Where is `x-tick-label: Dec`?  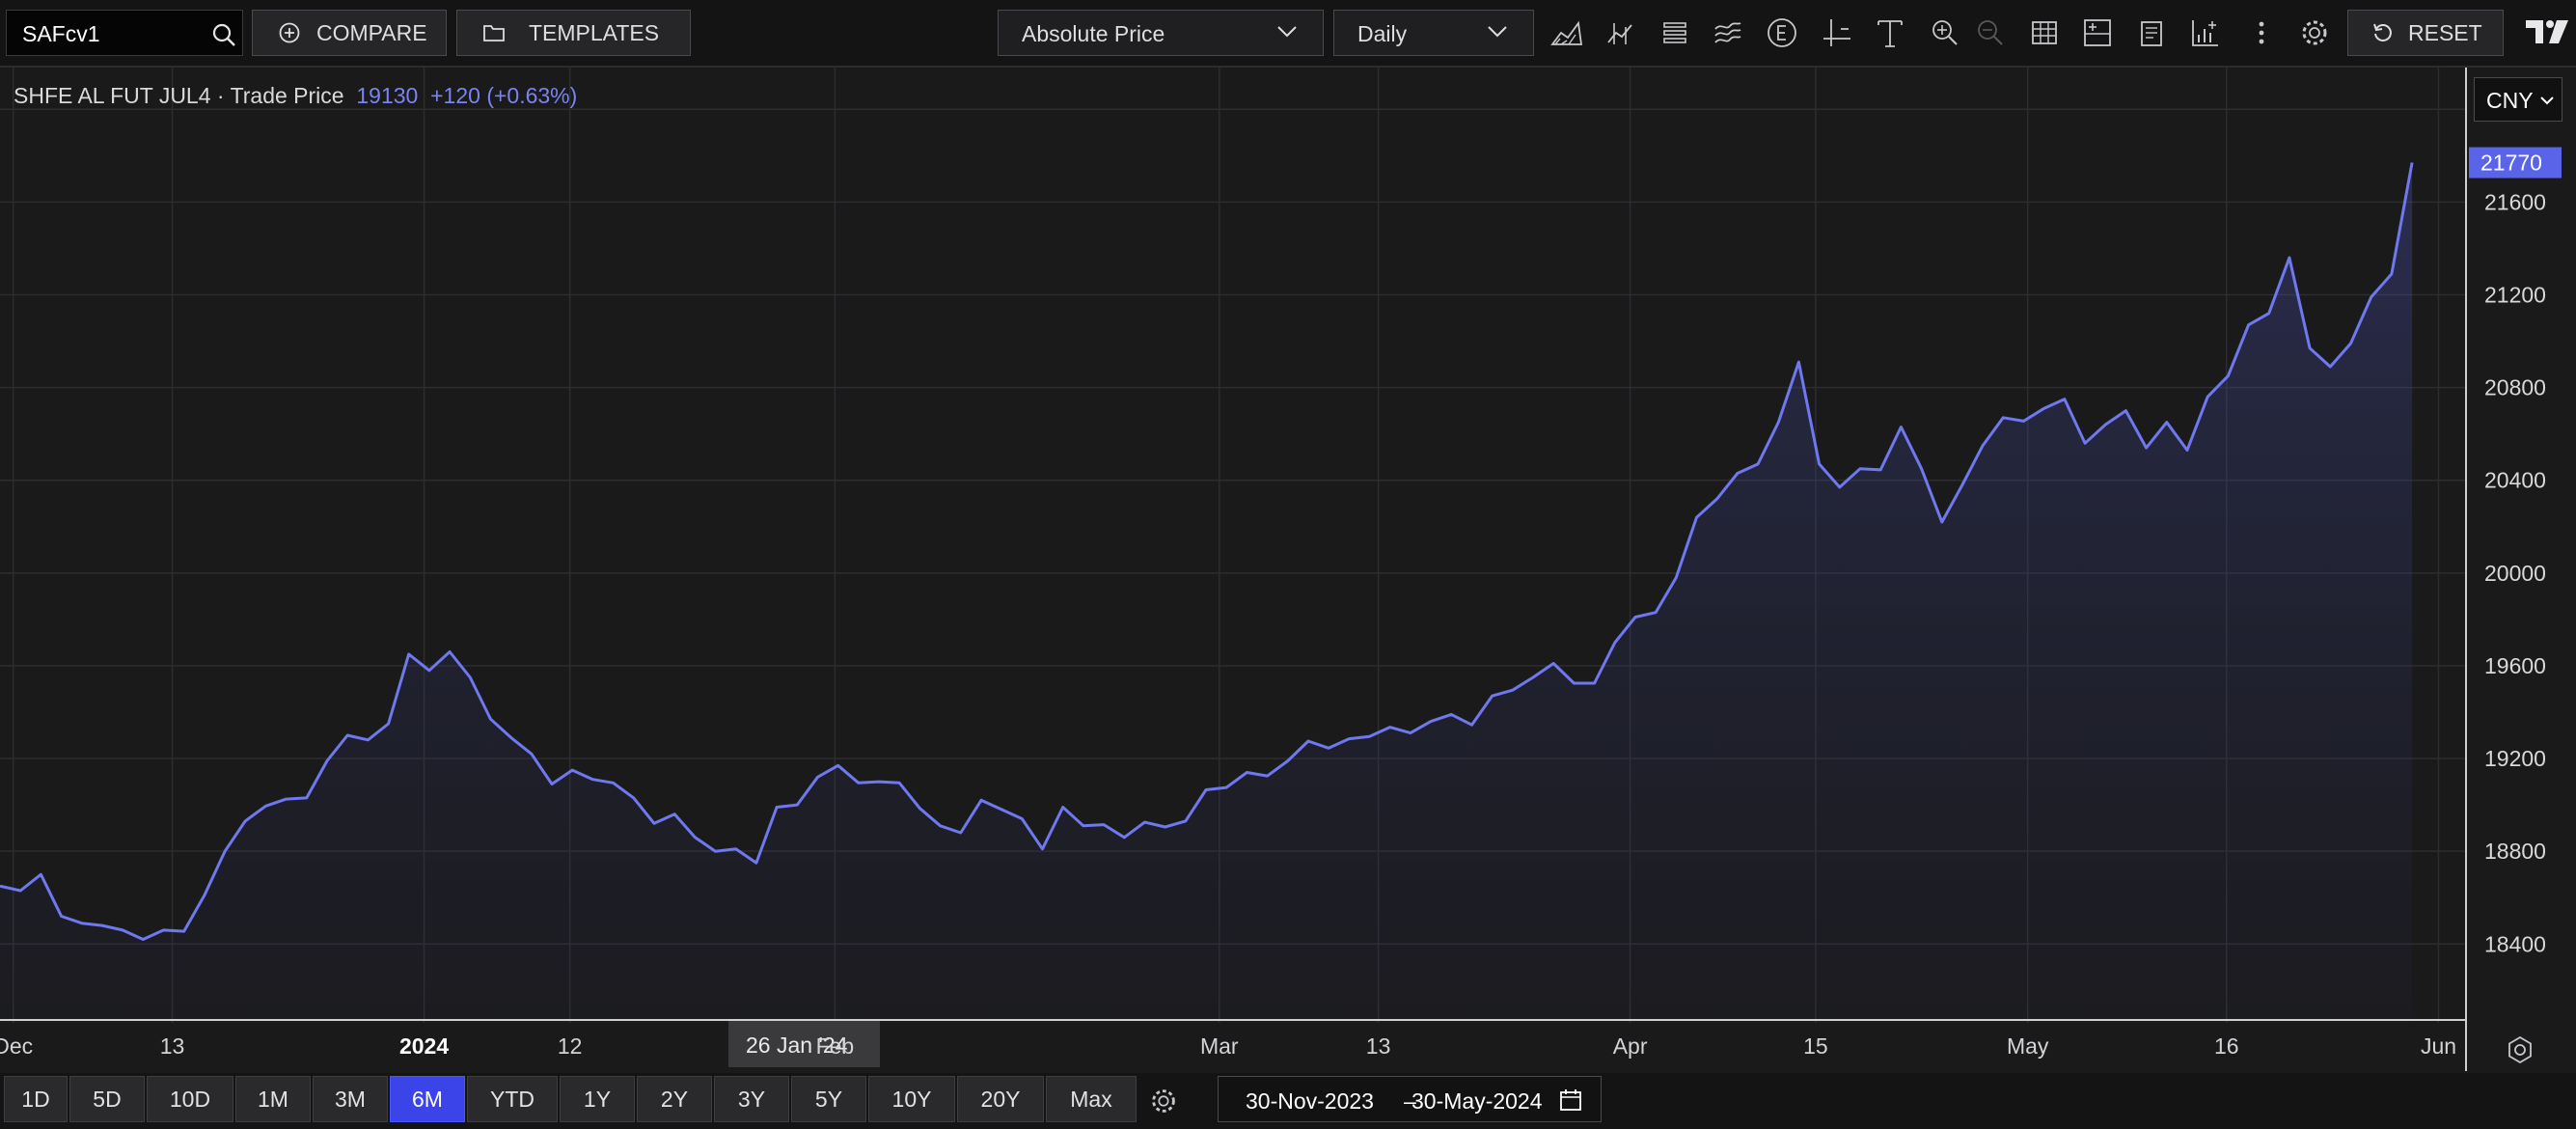
x-tick-label: Dec is located at coordinates (17, 1046).